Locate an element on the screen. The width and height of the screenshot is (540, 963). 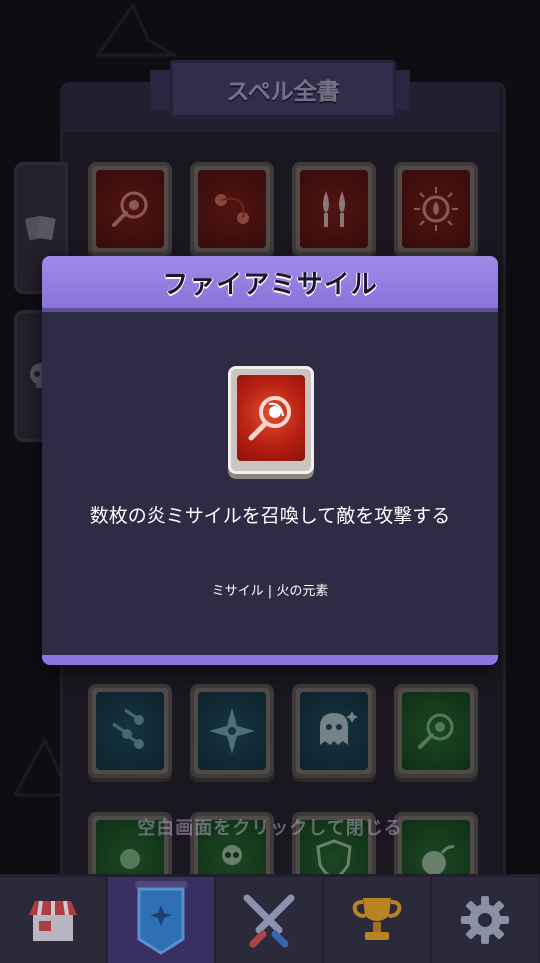
nav-settings is located at coordinates (486, 920).